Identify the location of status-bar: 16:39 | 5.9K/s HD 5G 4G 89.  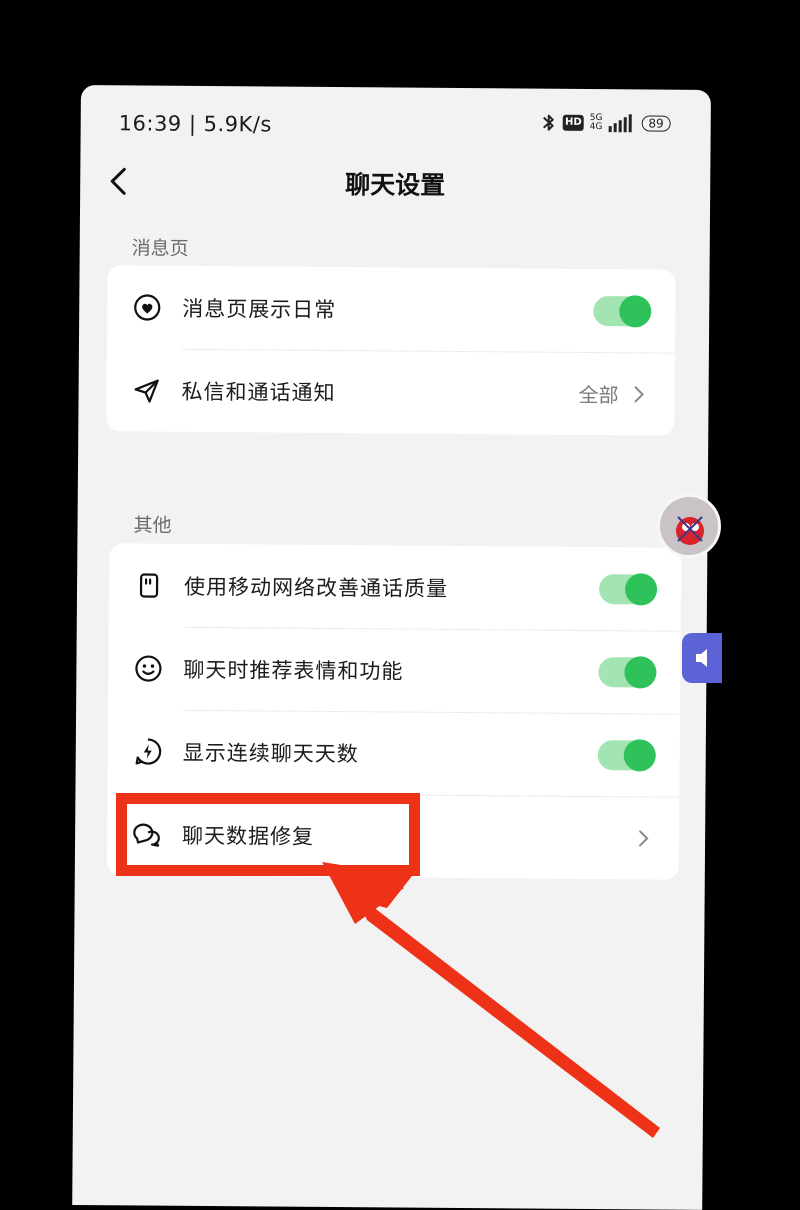
(395, 122).